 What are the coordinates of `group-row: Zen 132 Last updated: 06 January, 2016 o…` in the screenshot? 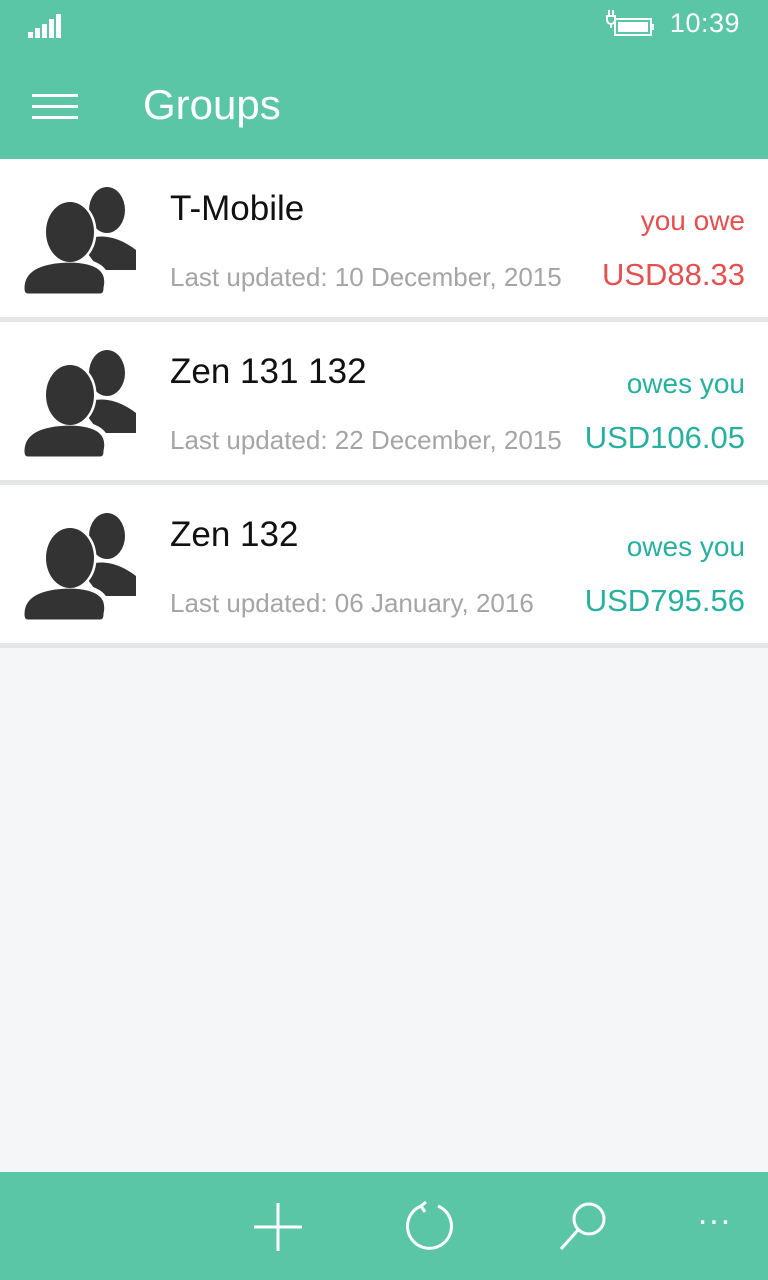 It's located at (384, 566).